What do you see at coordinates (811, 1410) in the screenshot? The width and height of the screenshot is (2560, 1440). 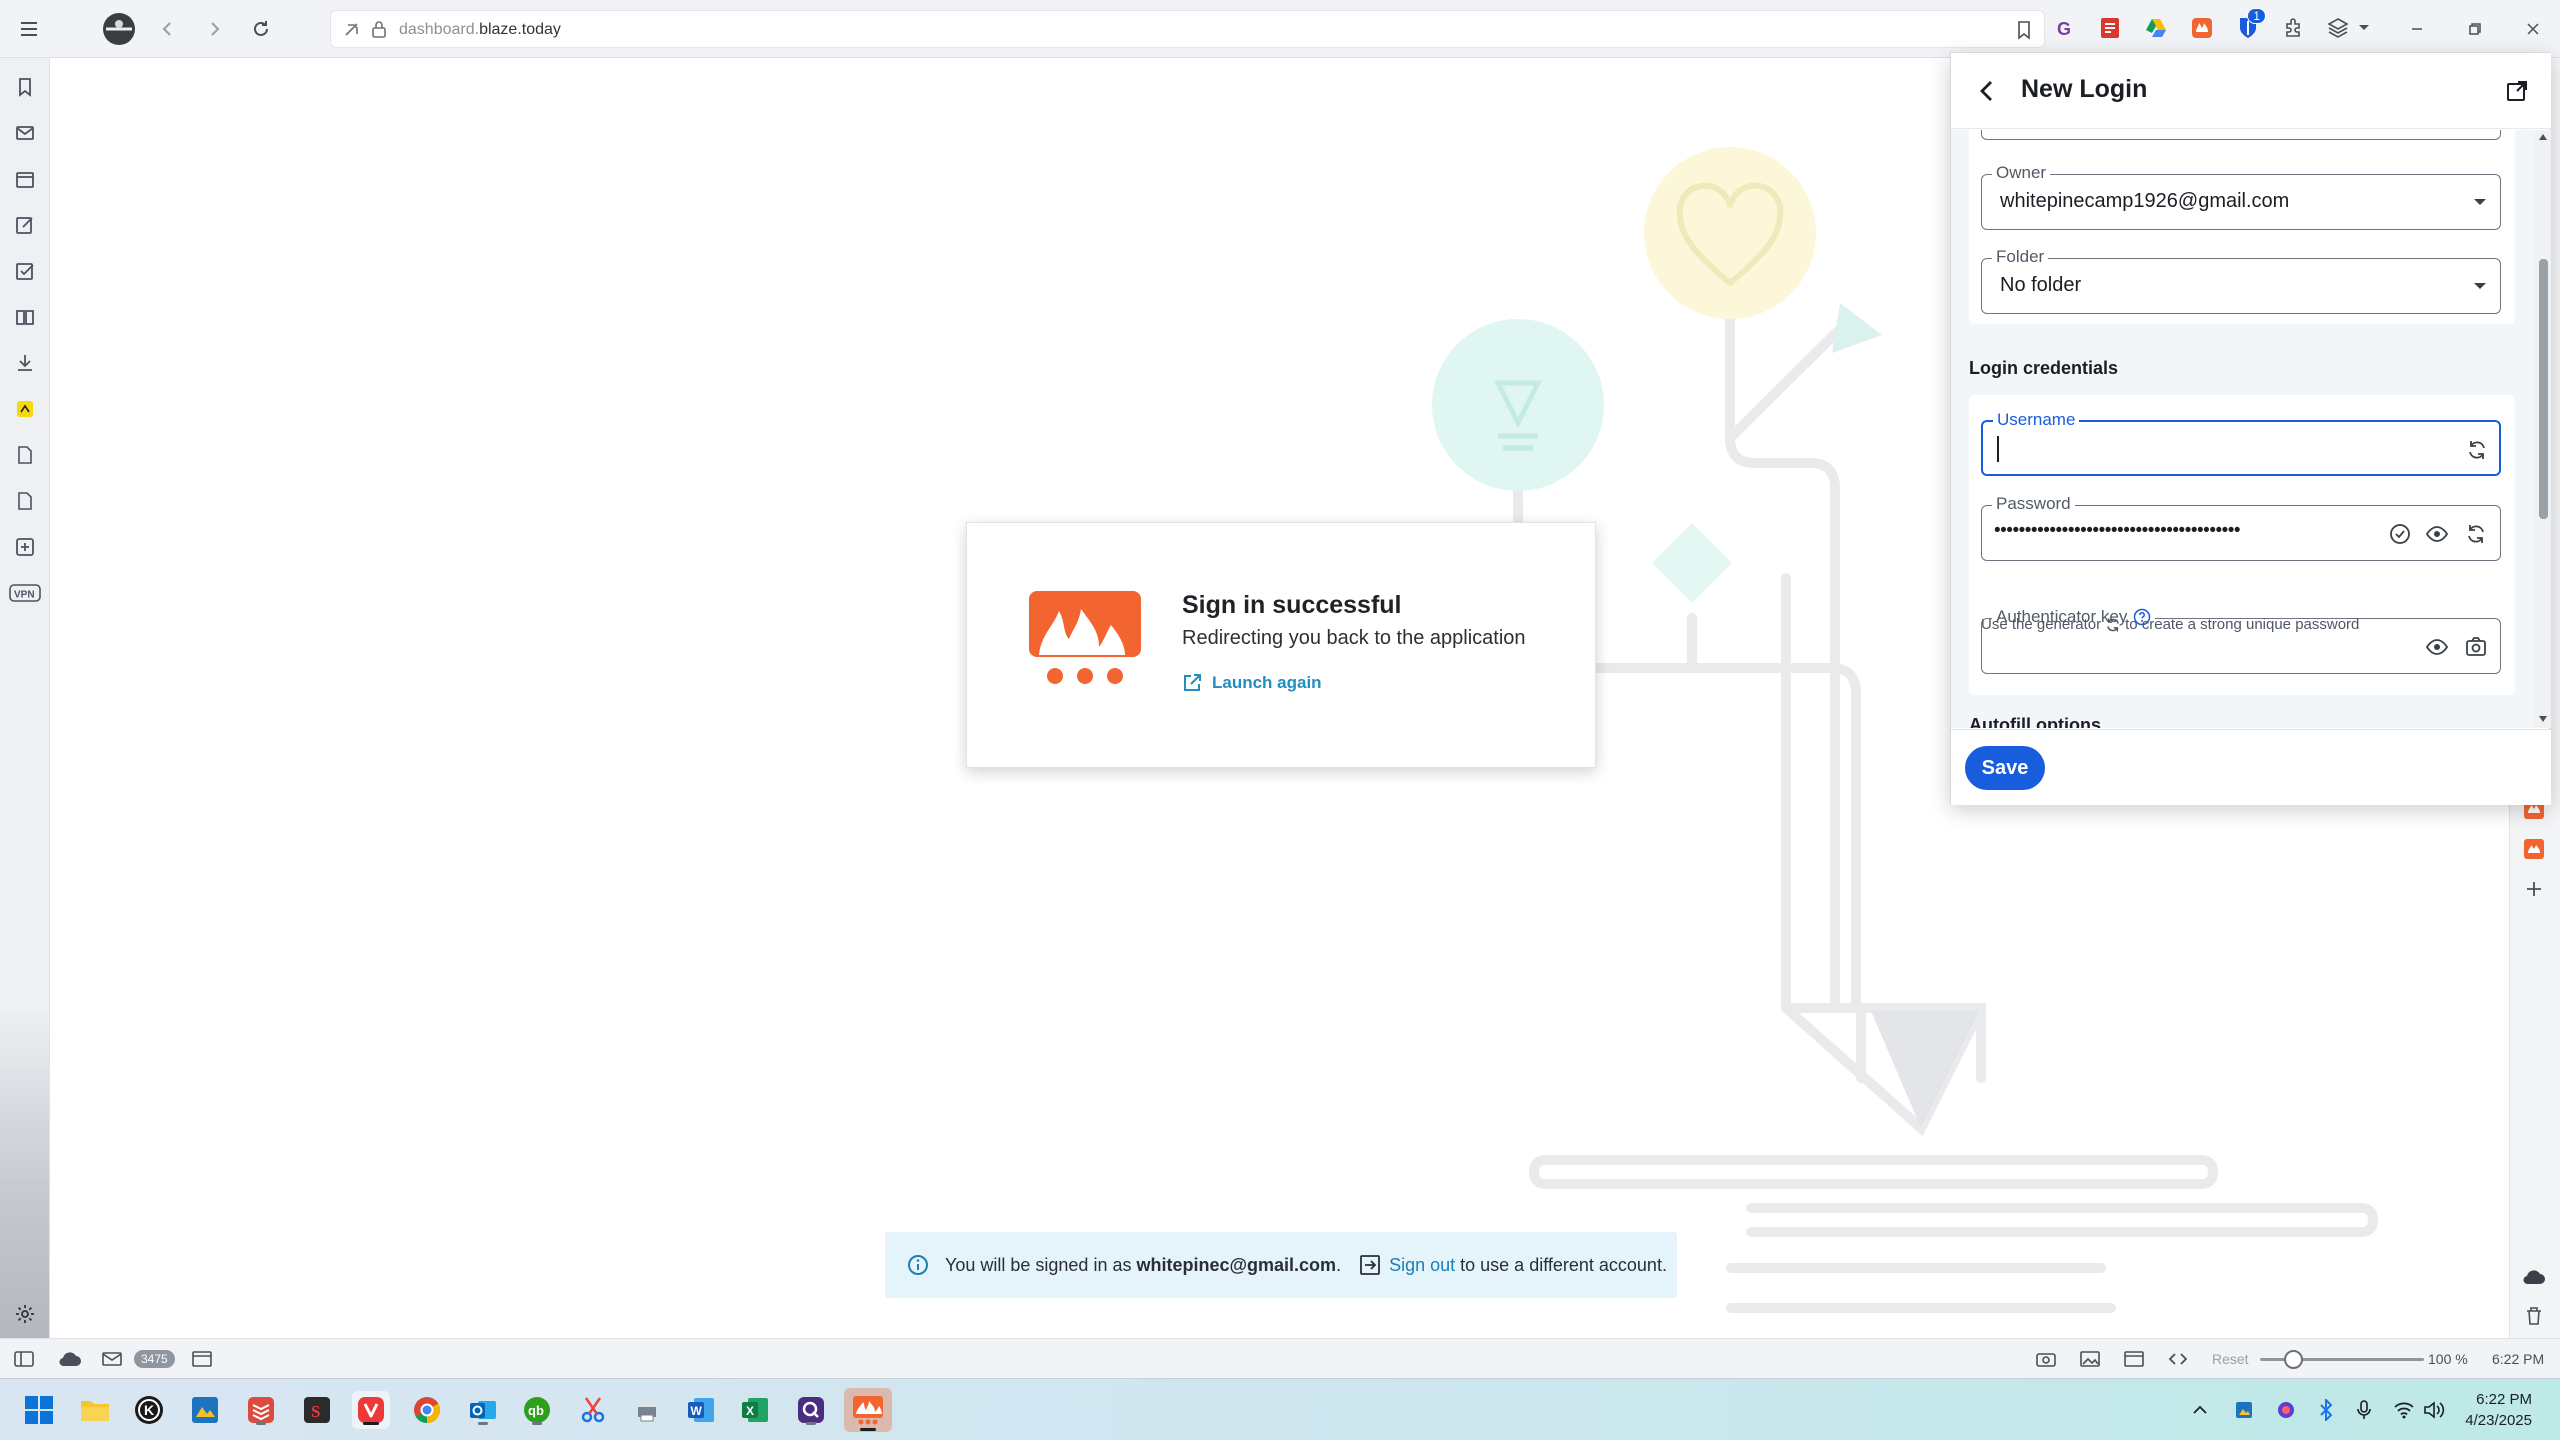 I see `quicken-icon` at bounding box center [811, 1410].